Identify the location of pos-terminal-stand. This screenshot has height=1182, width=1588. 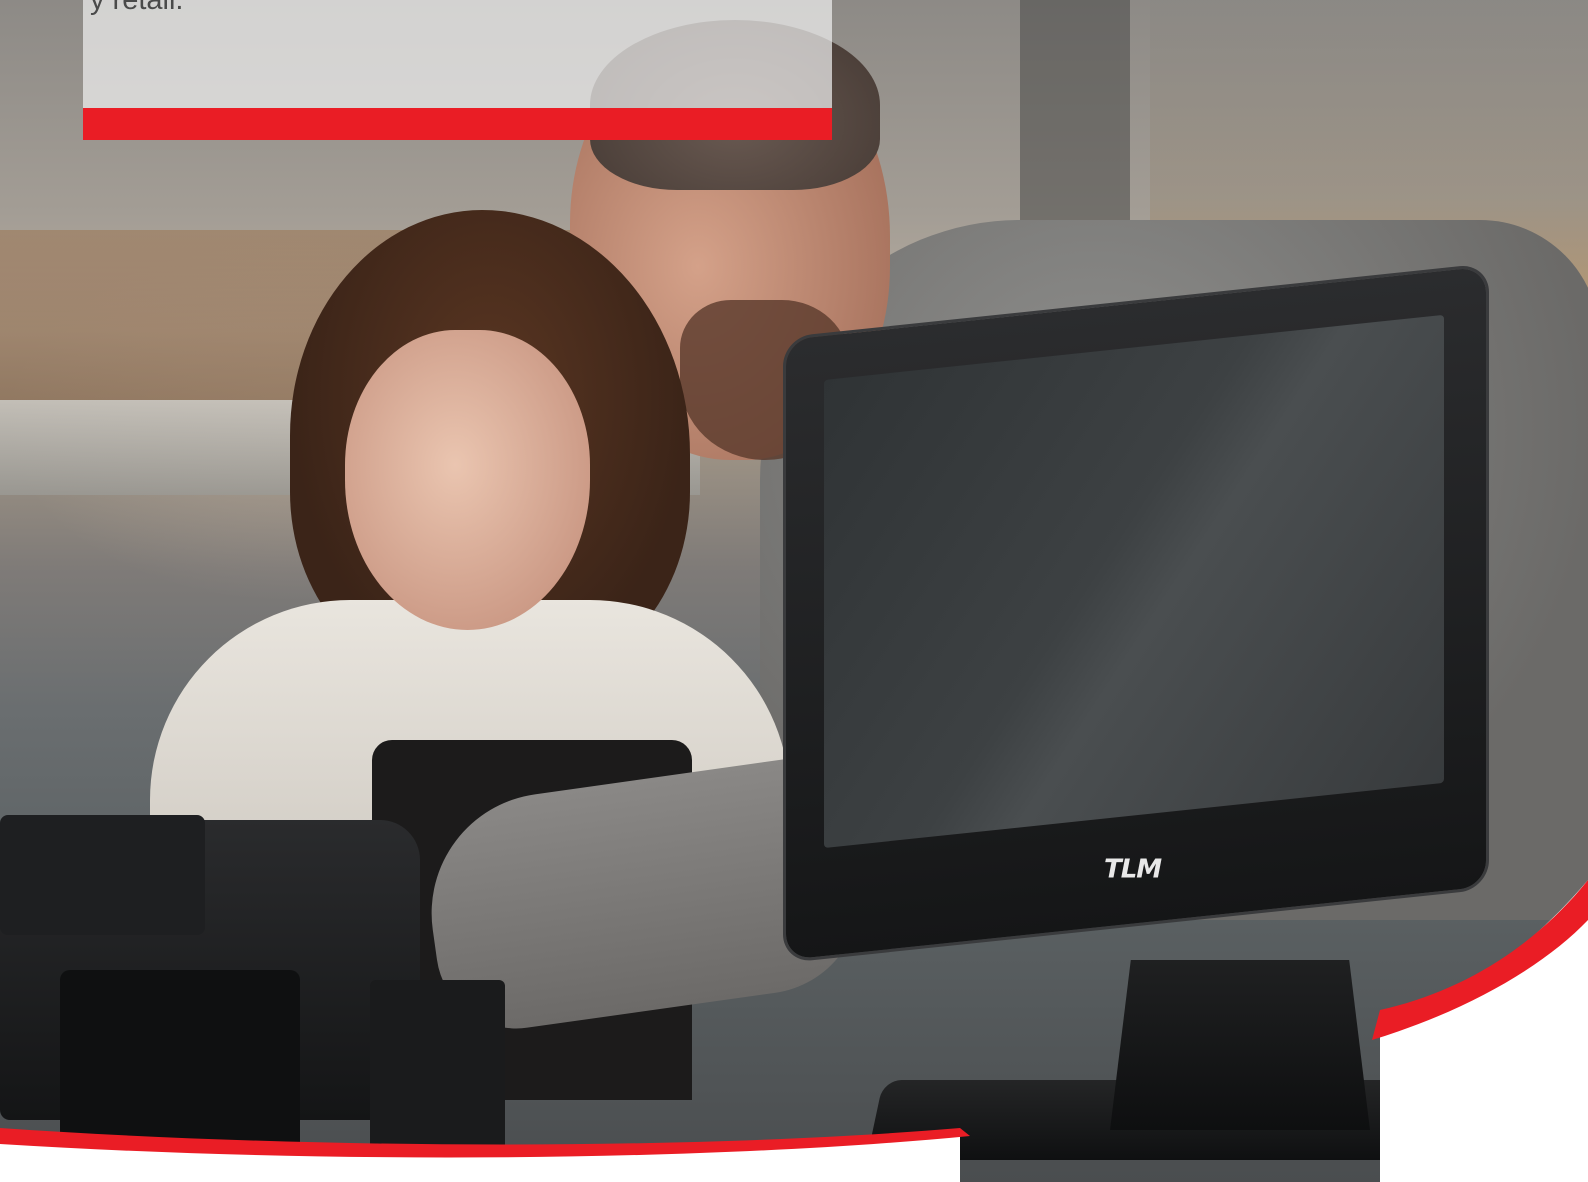
(180, 1076).